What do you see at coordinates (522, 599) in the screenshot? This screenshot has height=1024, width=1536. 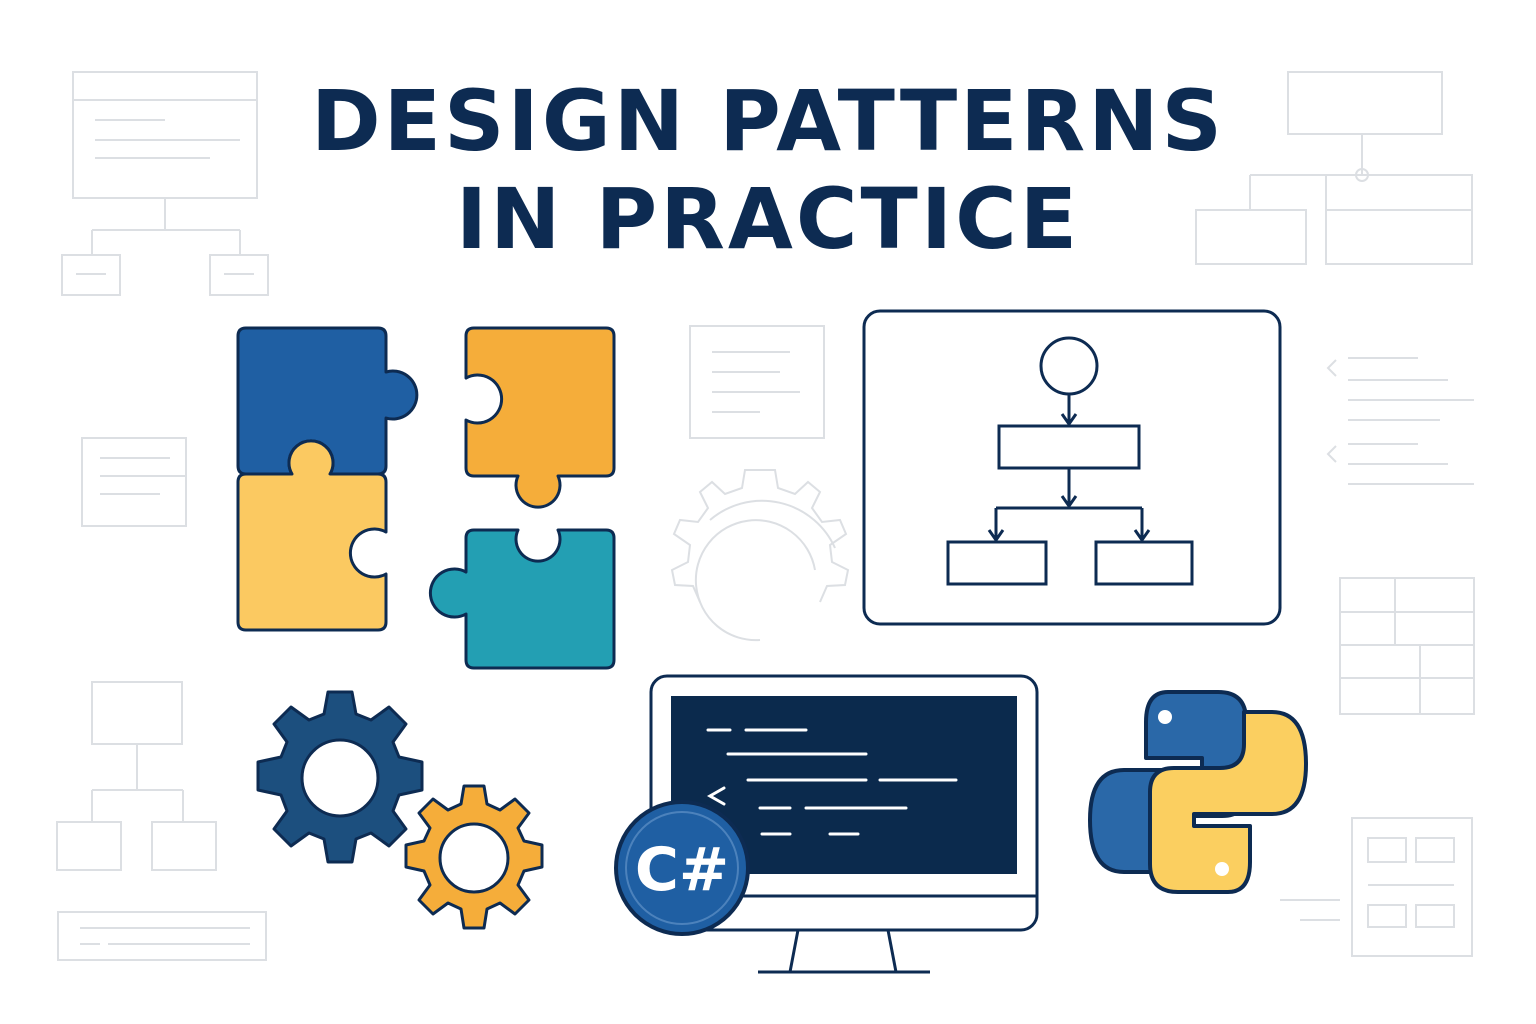 I see `puzzle-piece-teal` at bounding box center [522, 599].